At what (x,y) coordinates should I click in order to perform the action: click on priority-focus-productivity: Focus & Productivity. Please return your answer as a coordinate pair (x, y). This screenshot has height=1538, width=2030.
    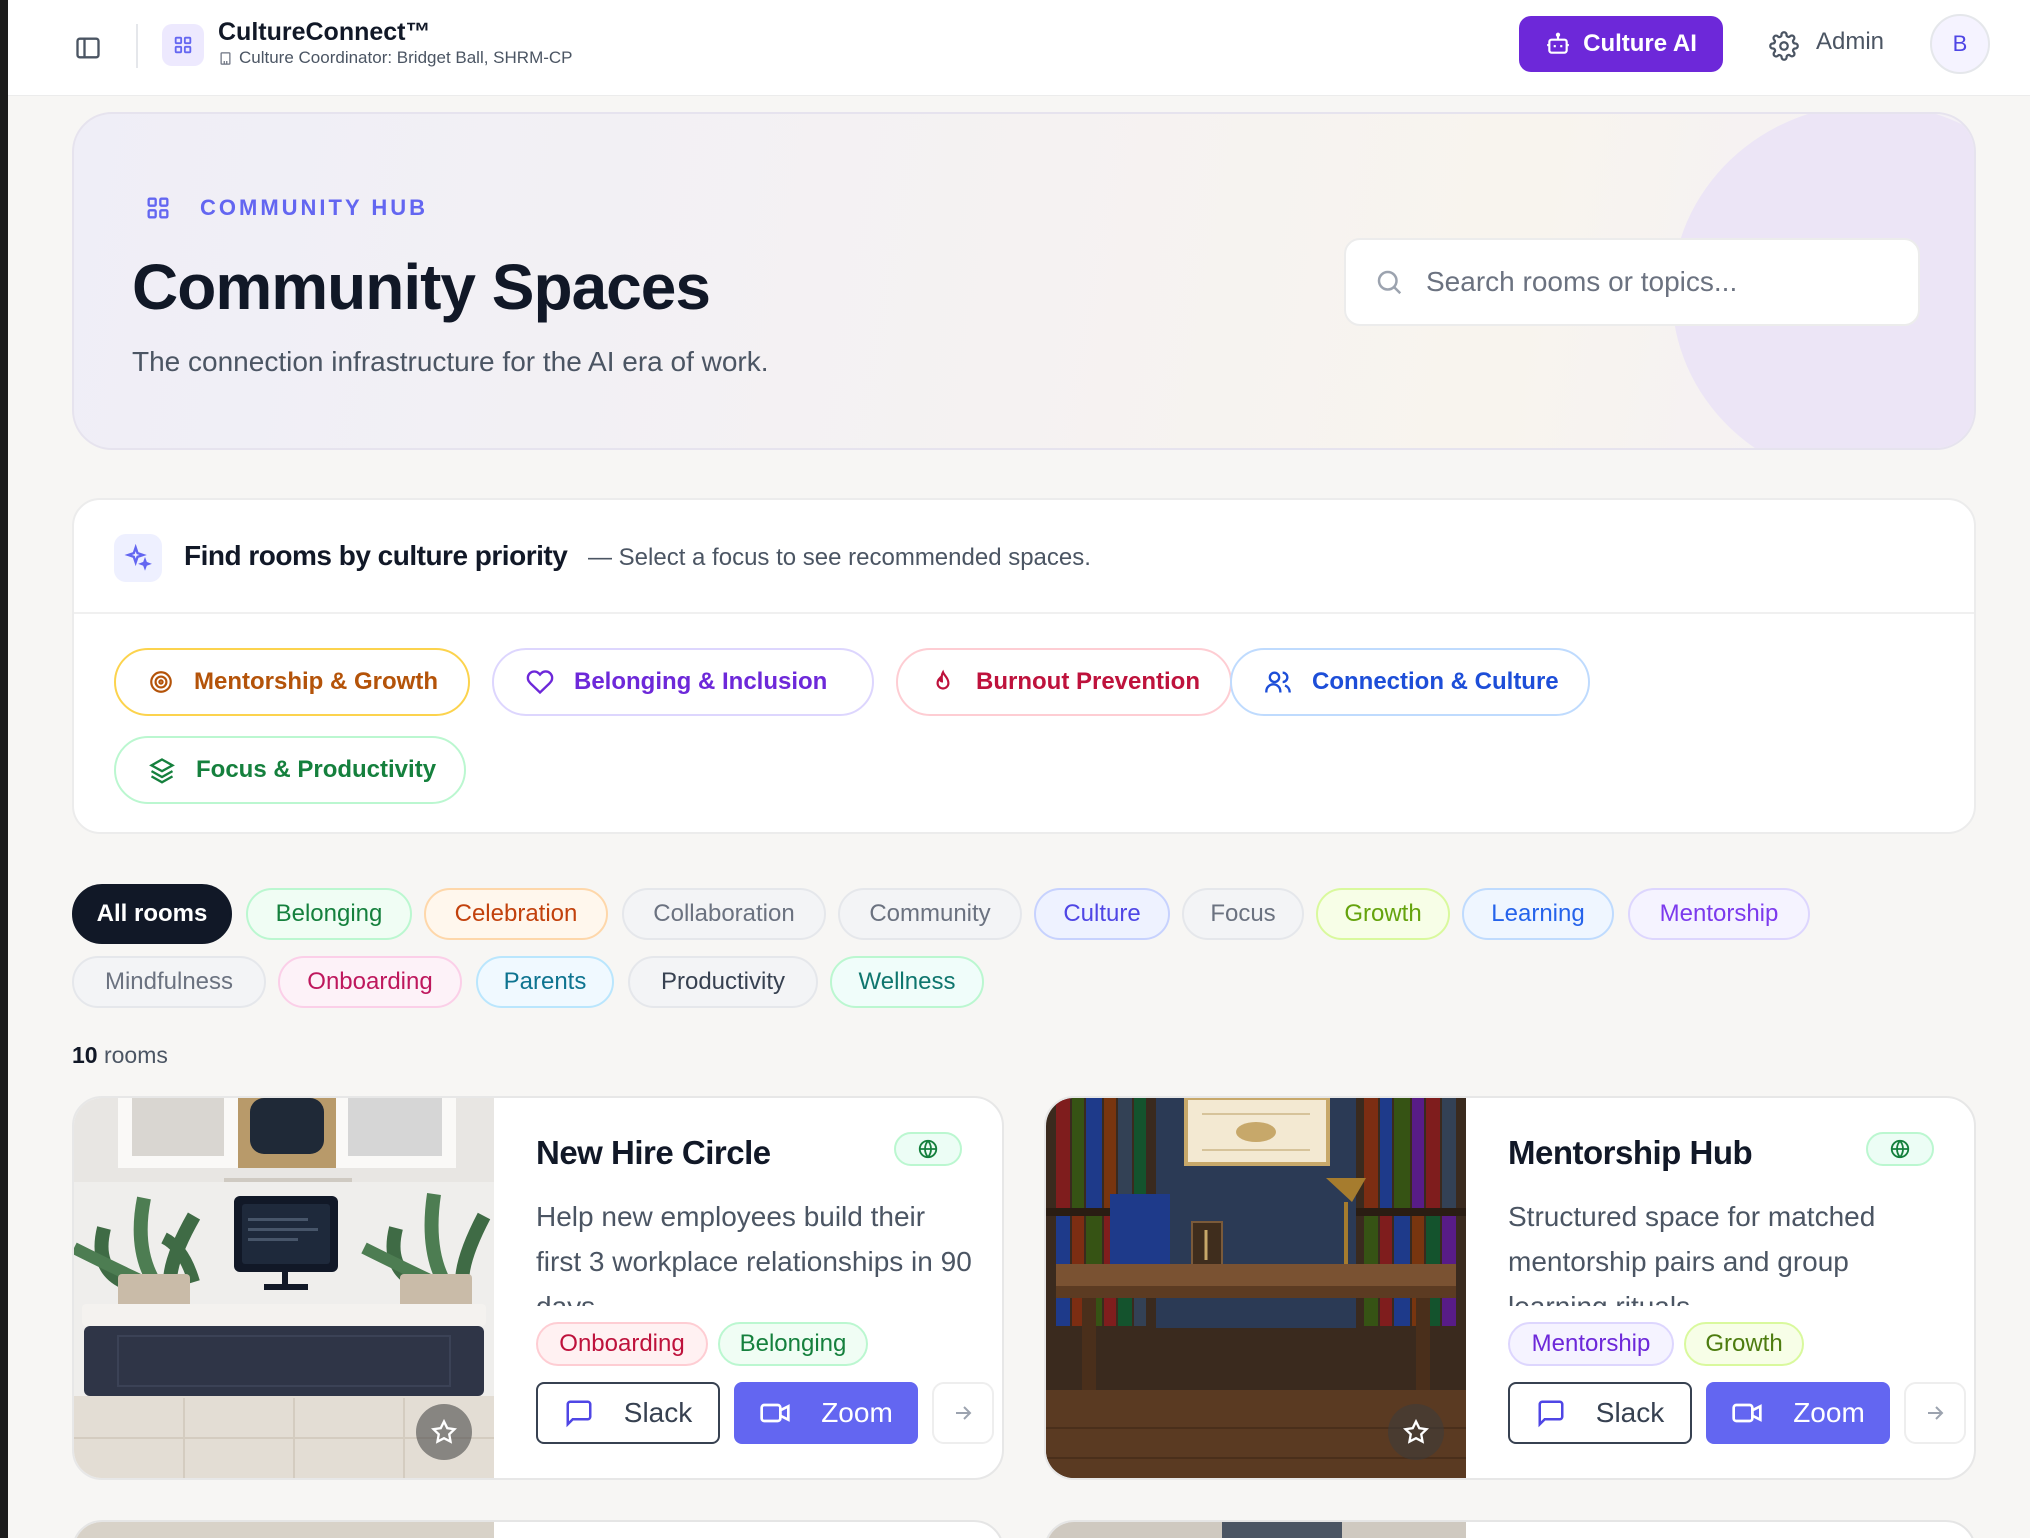
    Looking at the image, I should click on (290, 770).